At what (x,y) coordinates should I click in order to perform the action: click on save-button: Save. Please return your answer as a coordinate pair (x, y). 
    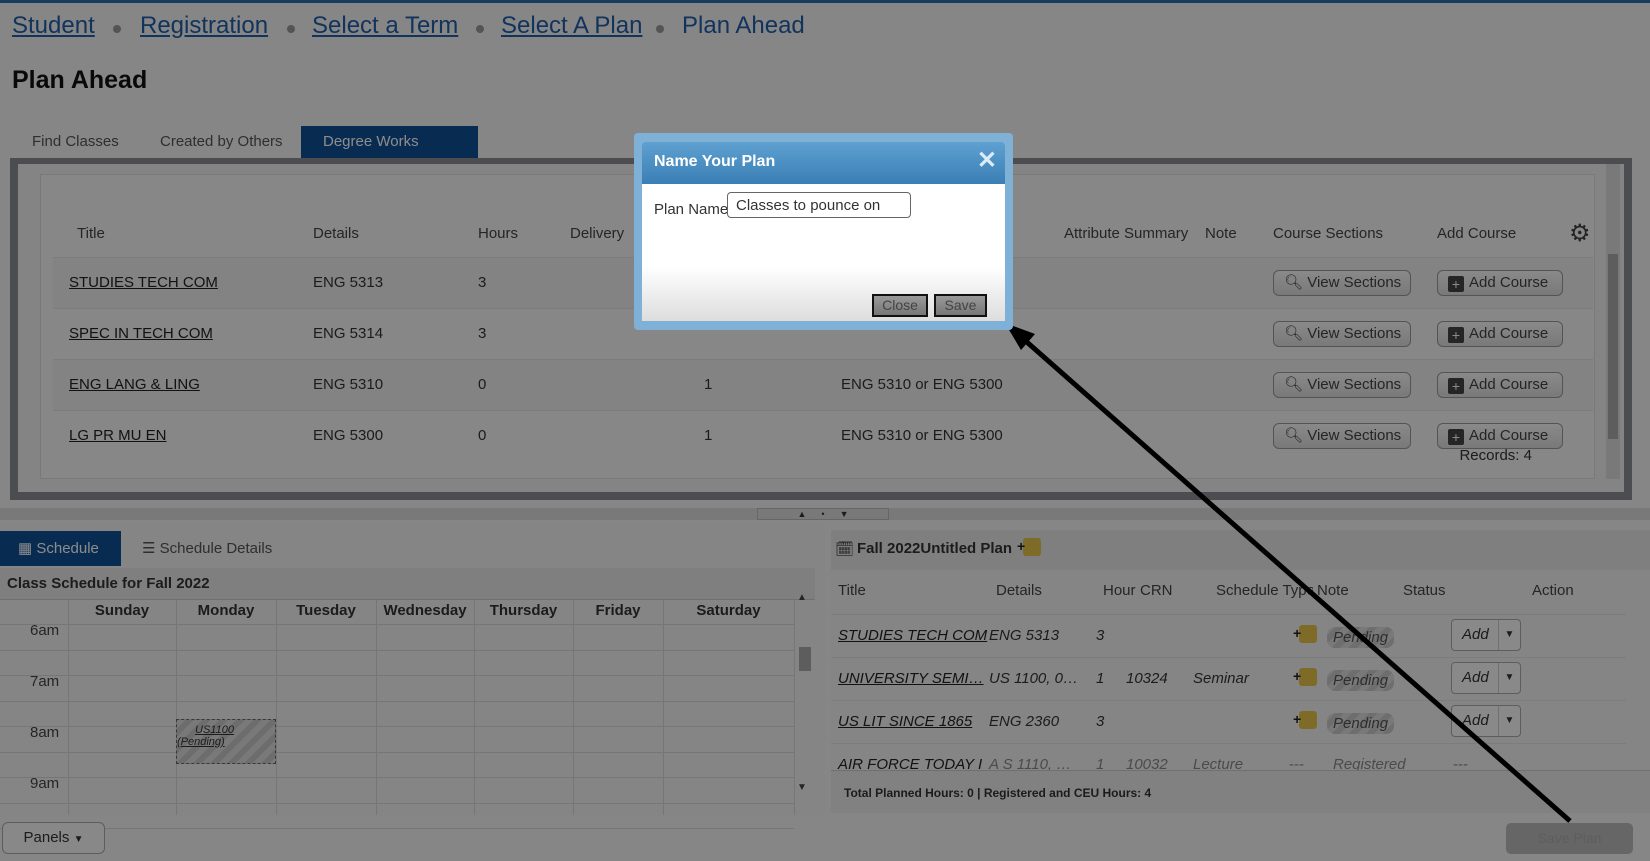
    Looking at the image, I should click on (960, 305).